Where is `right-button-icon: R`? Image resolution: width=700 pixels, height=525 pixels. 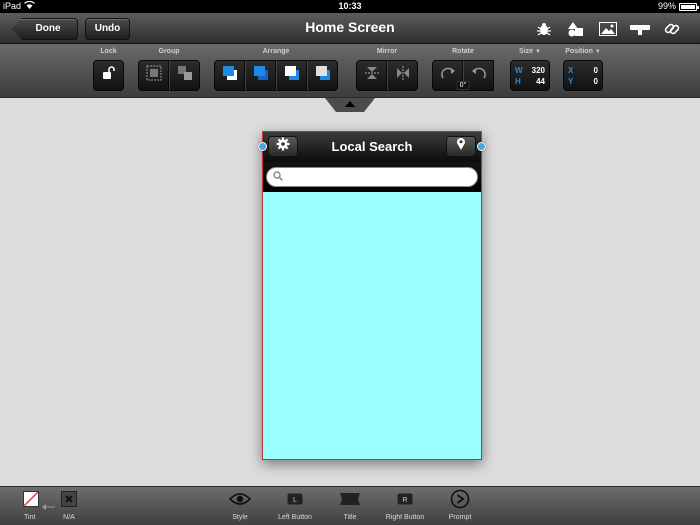
right-button-icon: R is located at coordinates (405, 501).